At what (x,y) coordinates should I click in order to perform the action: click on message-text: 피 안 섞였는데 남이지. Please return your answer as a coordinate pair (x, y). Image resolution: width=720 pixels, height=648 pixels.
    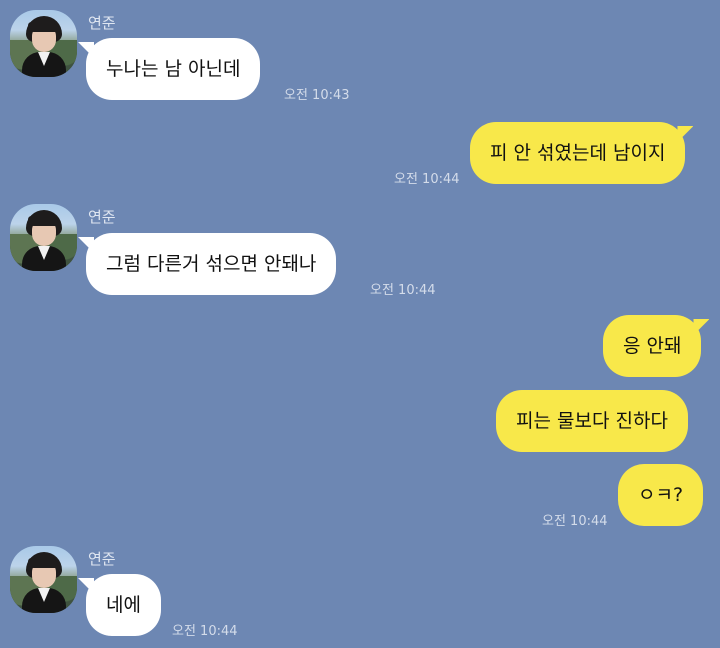
    Looking at the image, I should click on (578, 153).